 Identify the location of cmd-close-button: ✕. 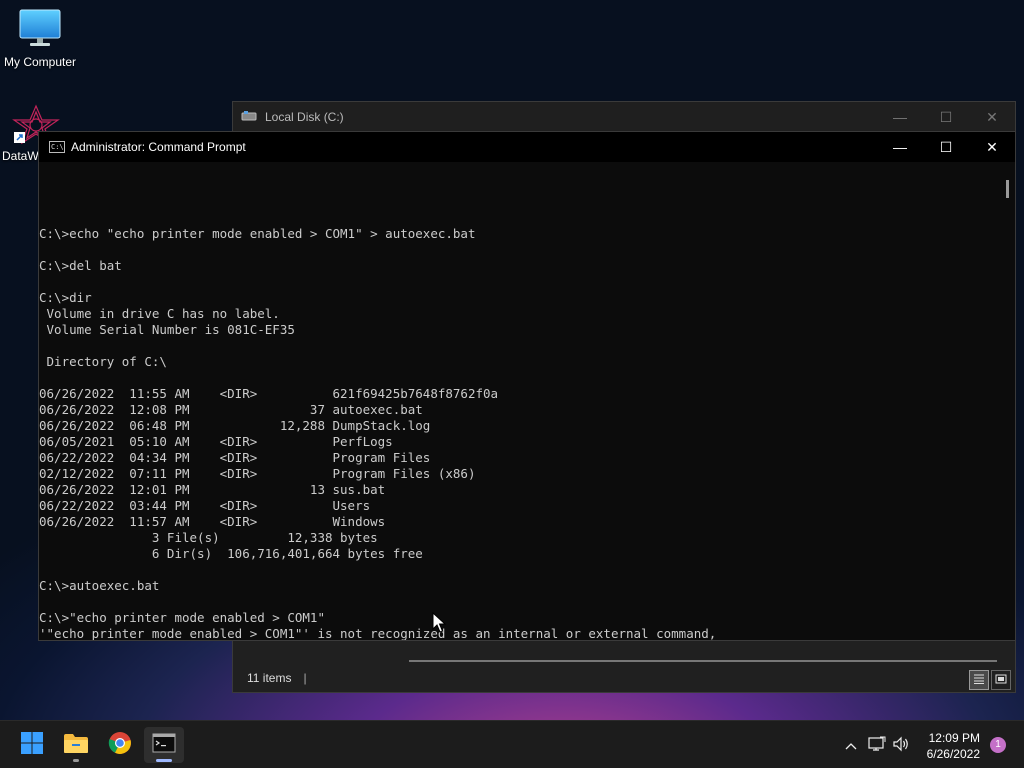
(992, 147).